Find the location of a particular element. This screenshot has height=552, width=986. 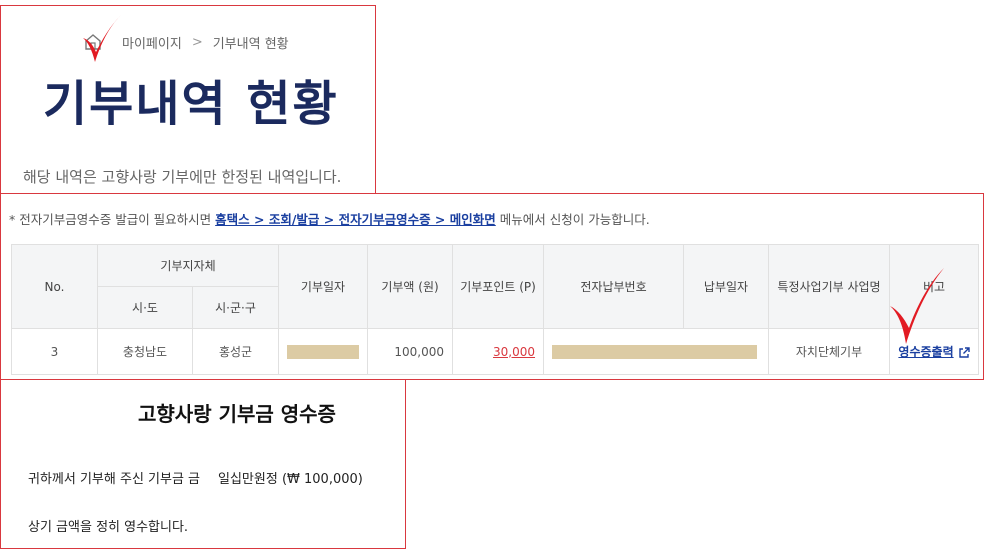

redacted-date is located at coordinates (323, 351).